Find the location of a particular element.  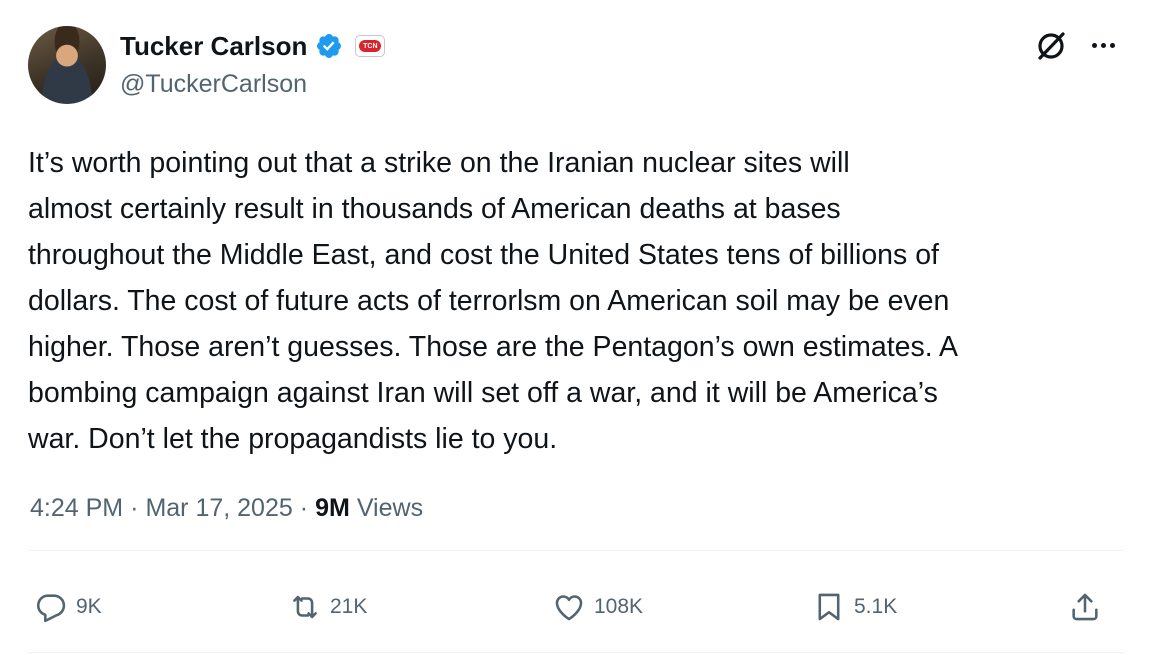

like-icon is located at coordinates (569, 608).